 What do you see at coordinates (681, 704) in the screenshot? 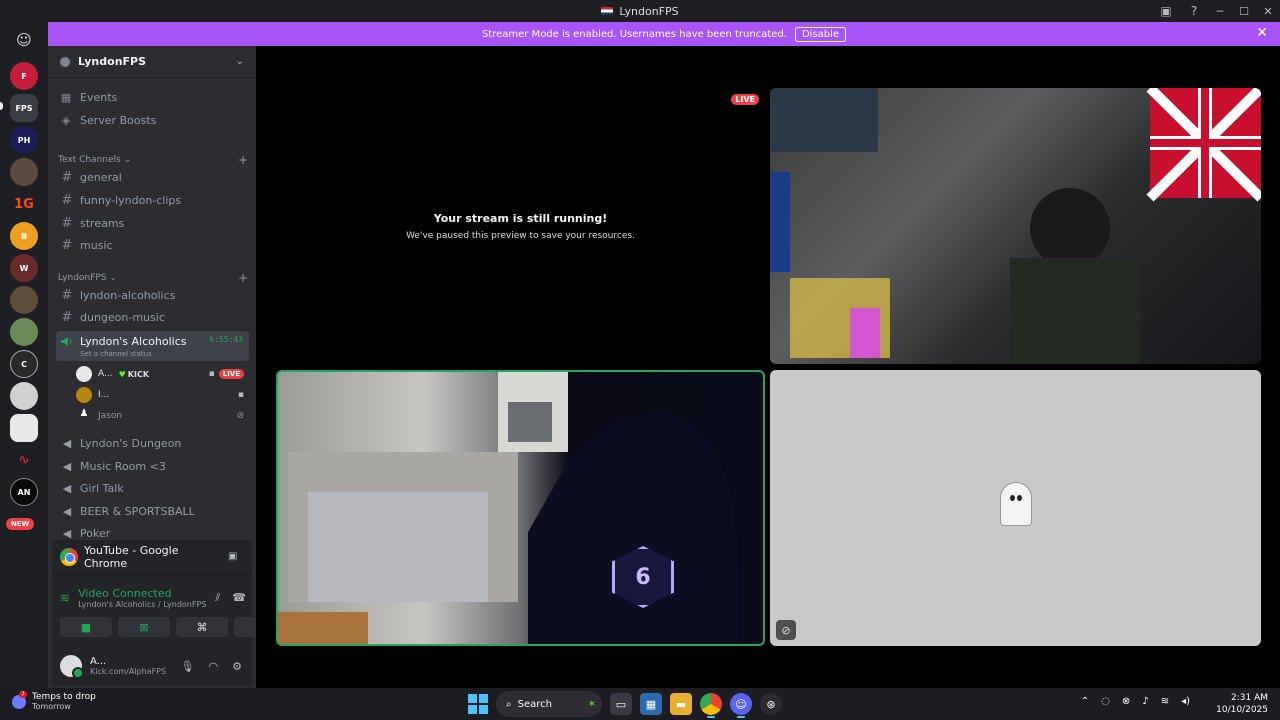
I see `file-explorer-icon: ▬` at bounding box center [681, 704].